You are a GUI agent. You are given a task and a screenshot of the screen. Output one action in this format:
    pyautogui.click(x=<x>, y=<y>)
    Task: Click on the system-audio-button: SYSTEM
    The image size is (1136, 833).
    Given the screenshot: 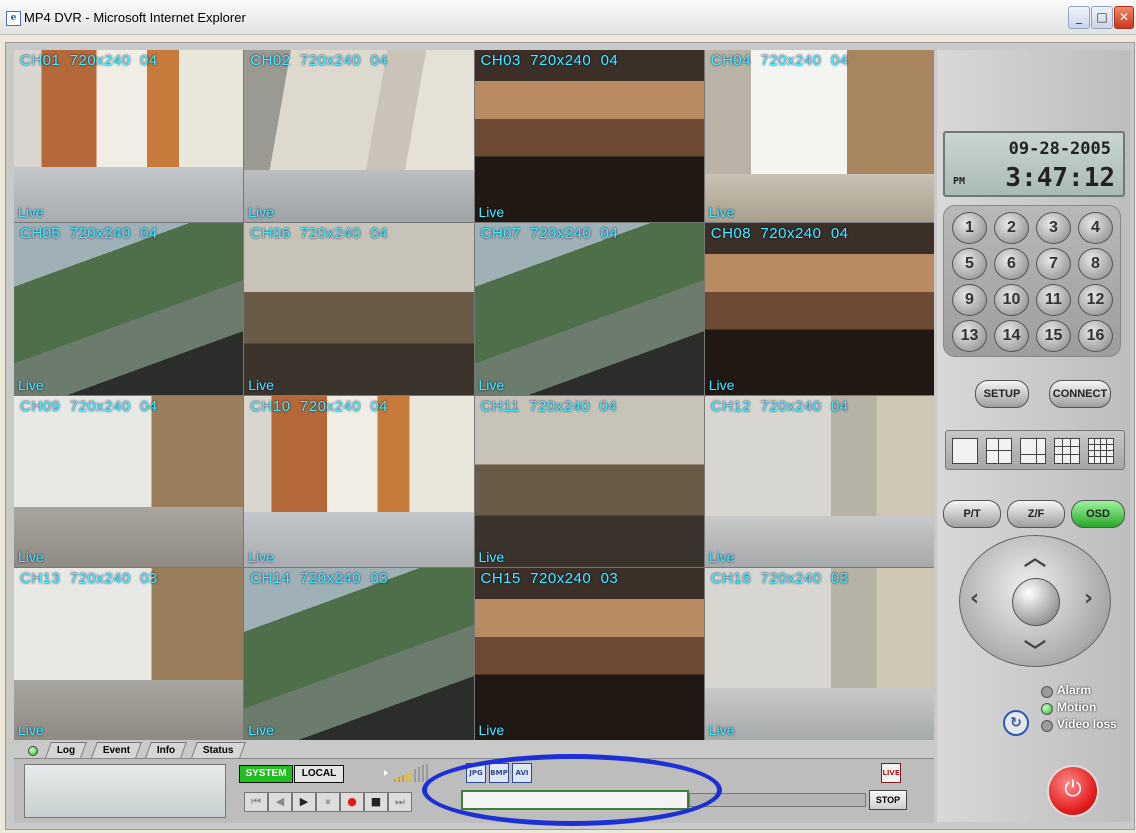 What is the action you would take?
    pyautogui.click(x=266, y=774)
    